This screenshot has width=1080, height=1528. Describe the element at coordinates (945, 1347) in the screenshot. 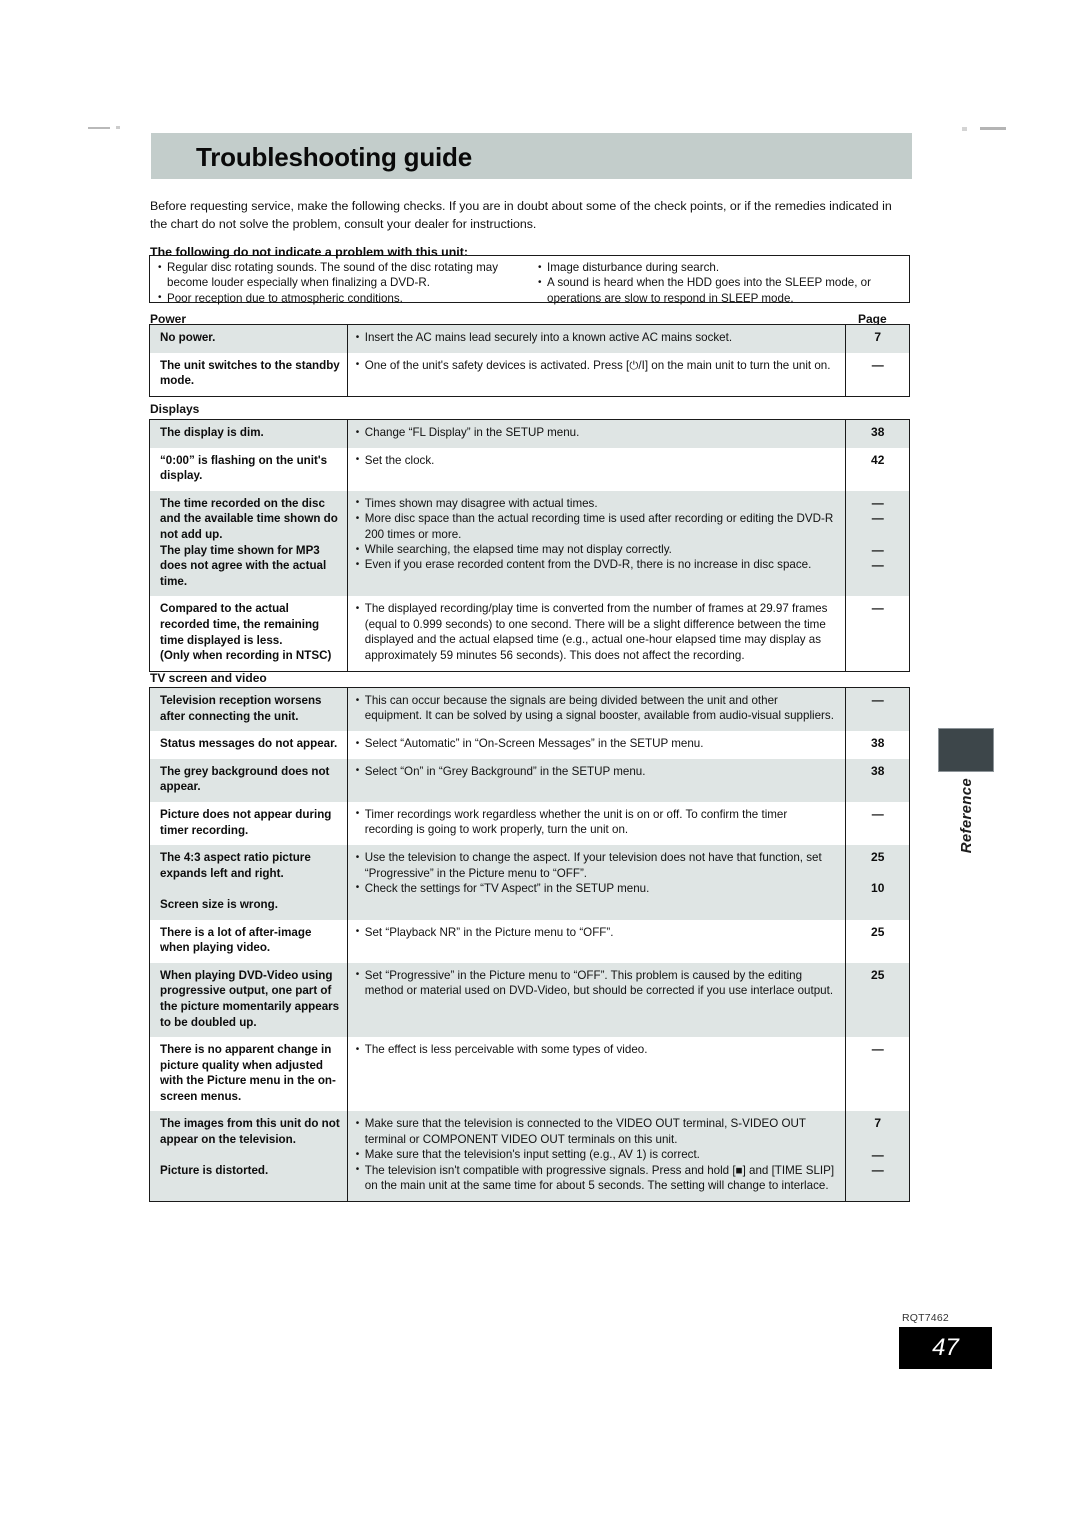

I see `page-number: 47` at that location.